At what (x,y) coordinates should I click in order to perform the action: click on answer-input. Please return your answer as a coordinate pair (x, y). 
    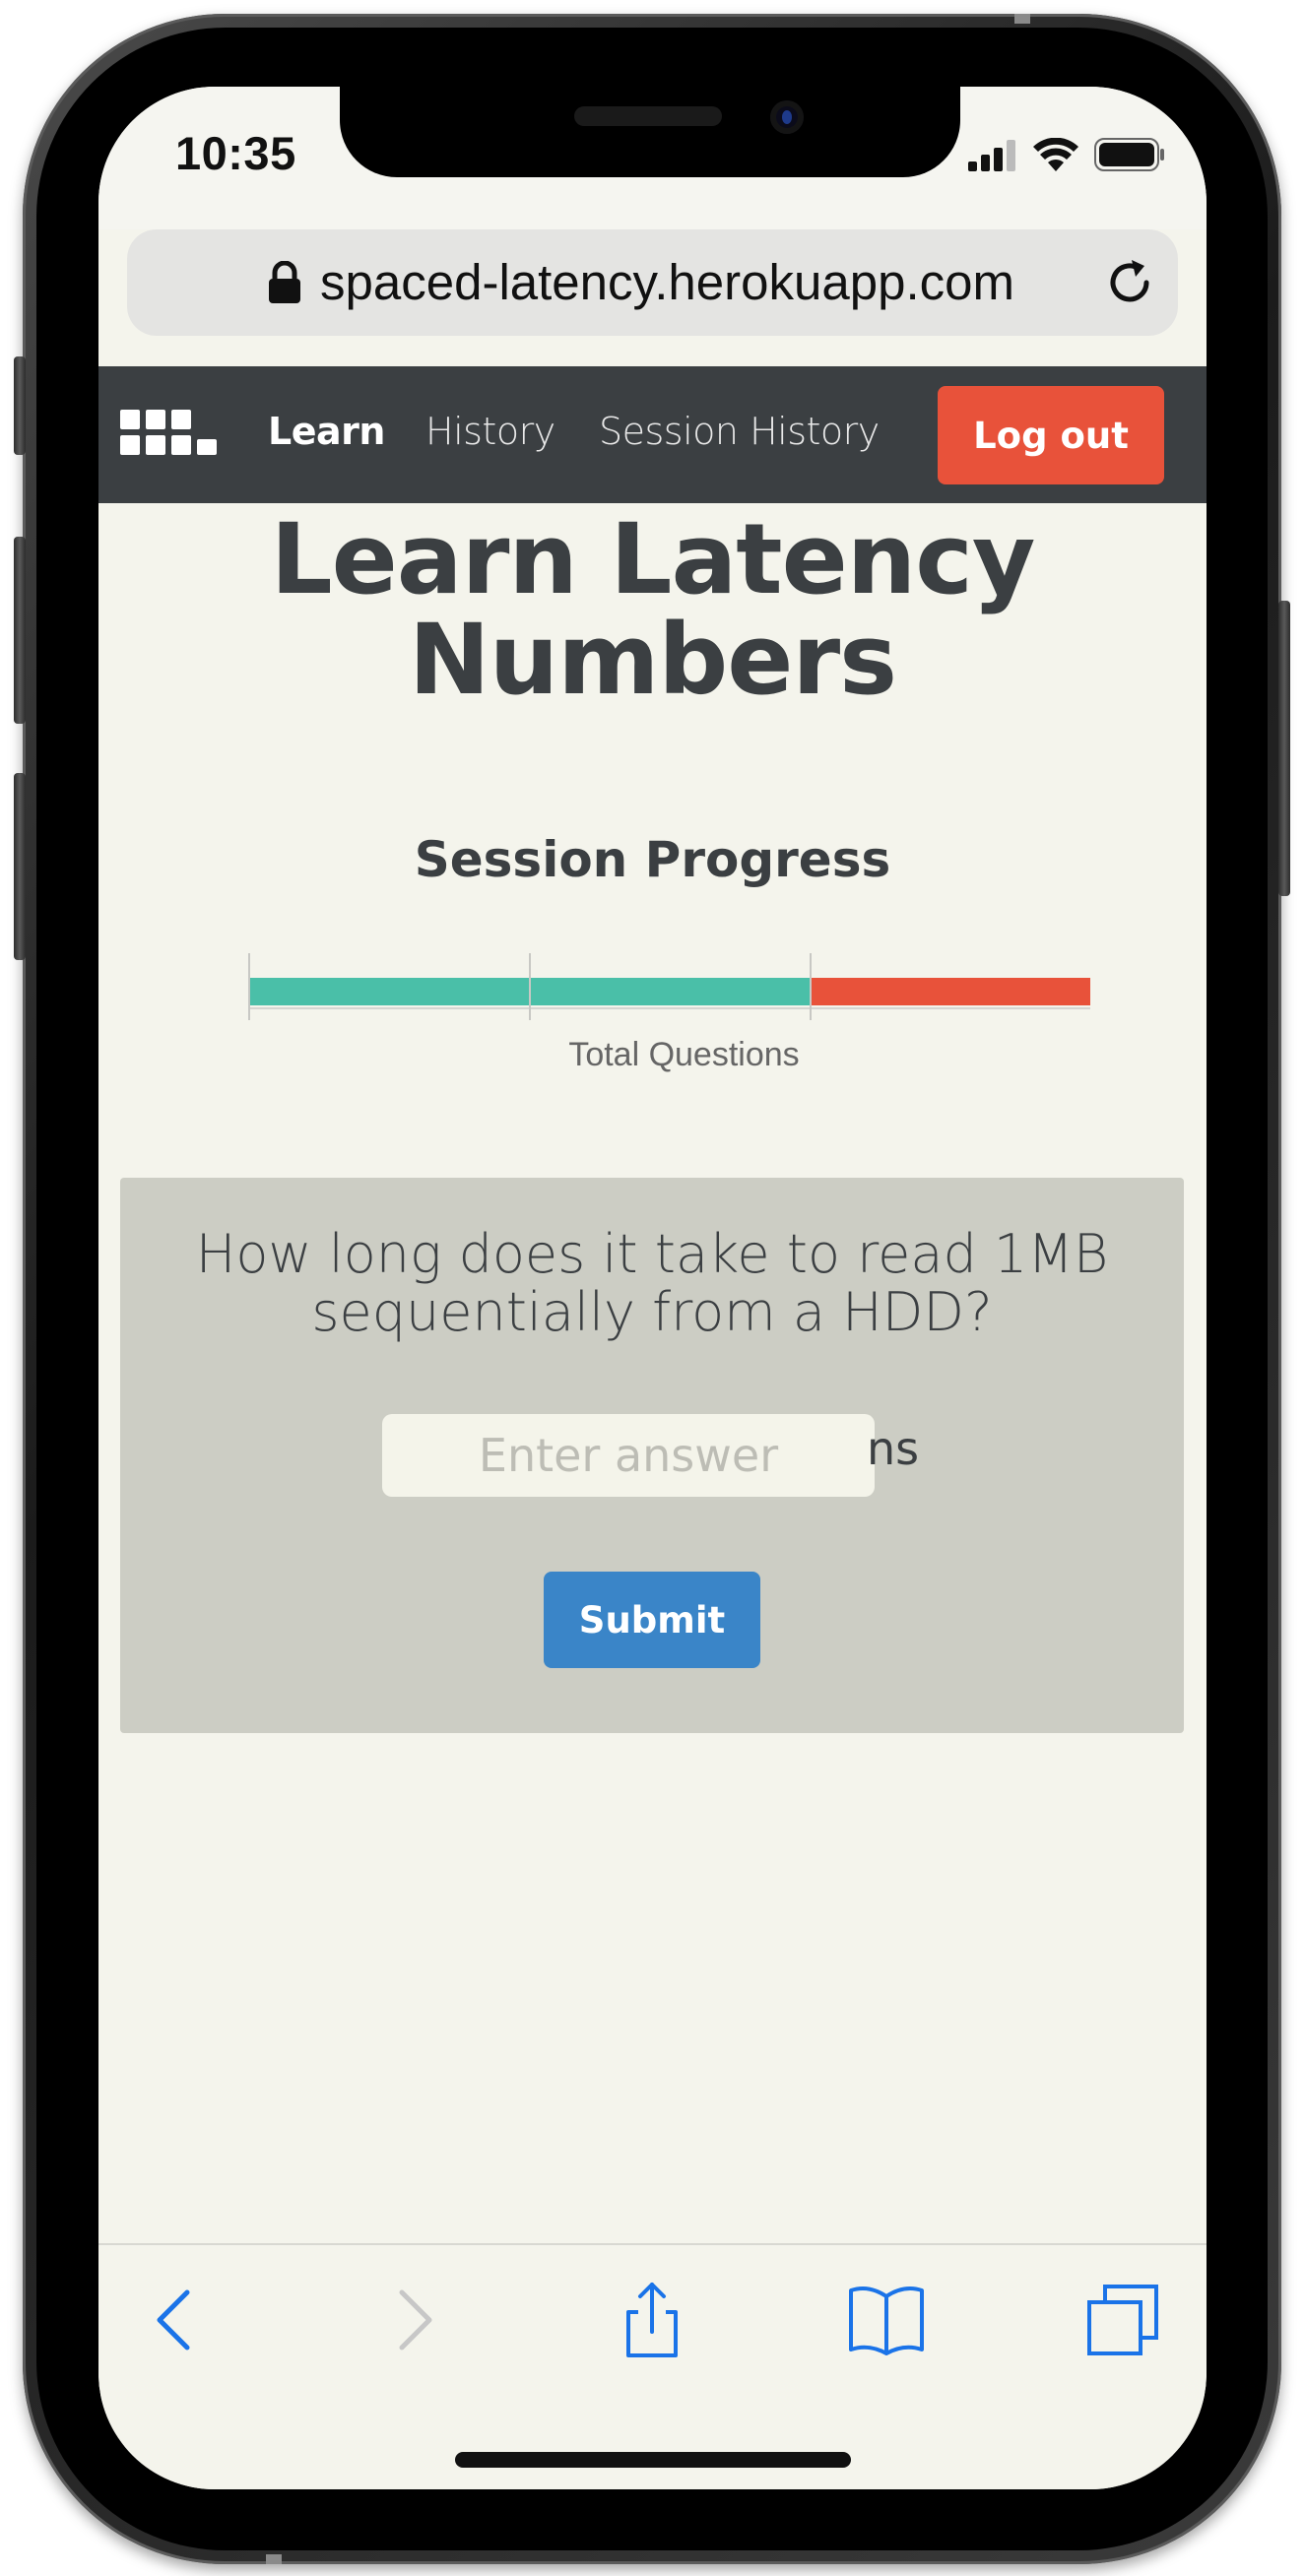
    Looking at the image, I should click on (628, 1455).